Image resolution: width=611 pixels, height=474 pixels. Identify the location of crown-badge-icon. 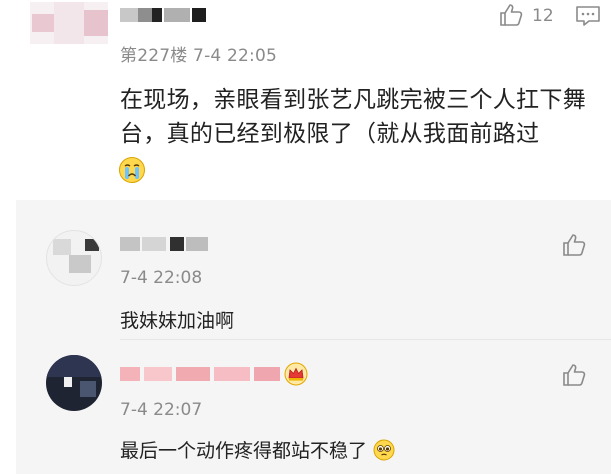
(296, 374).